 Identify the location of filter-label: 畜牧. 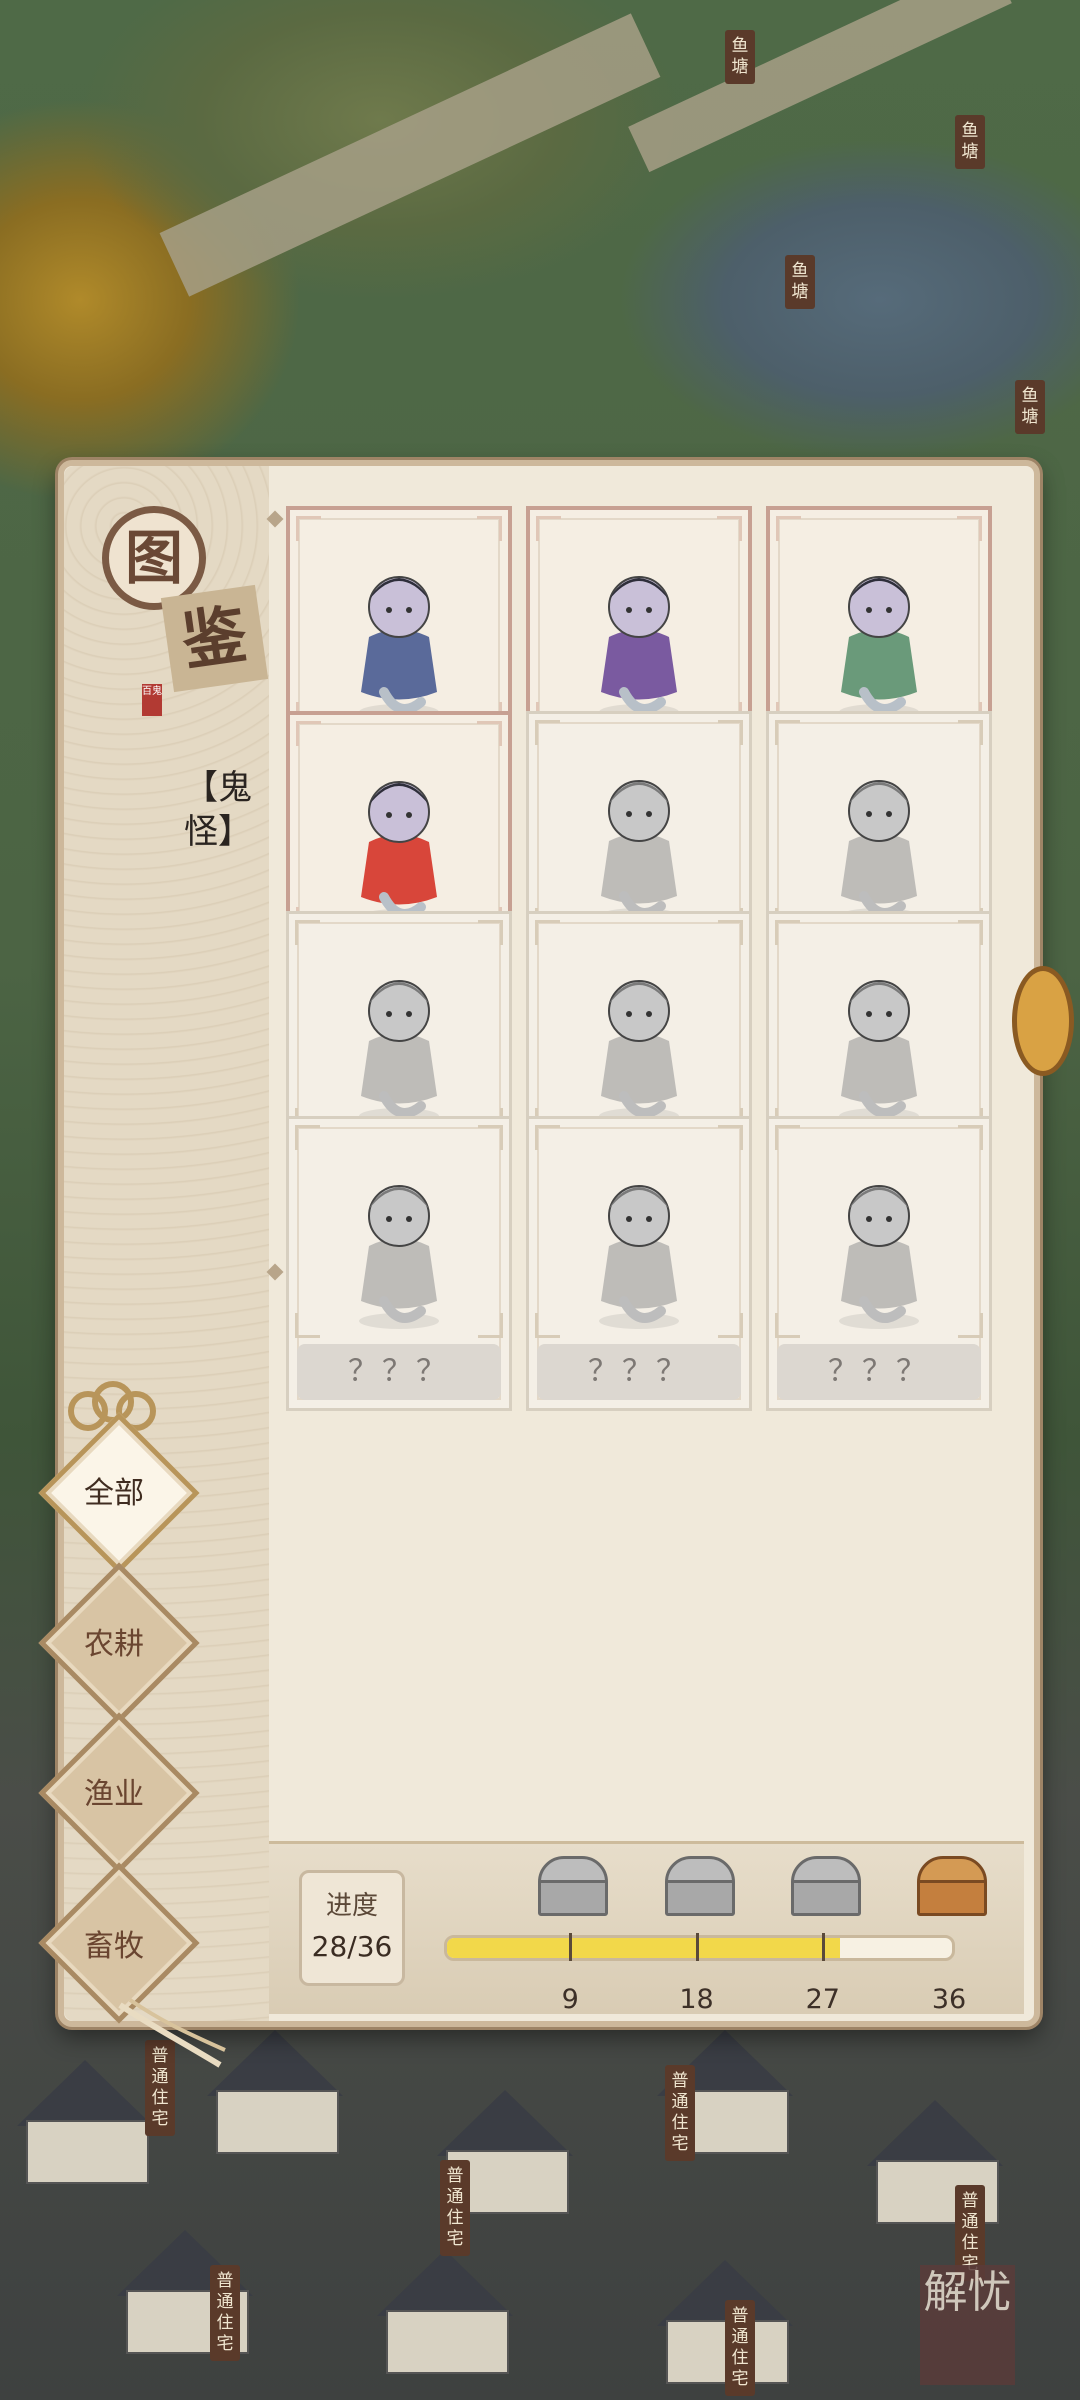
(114, 1946).